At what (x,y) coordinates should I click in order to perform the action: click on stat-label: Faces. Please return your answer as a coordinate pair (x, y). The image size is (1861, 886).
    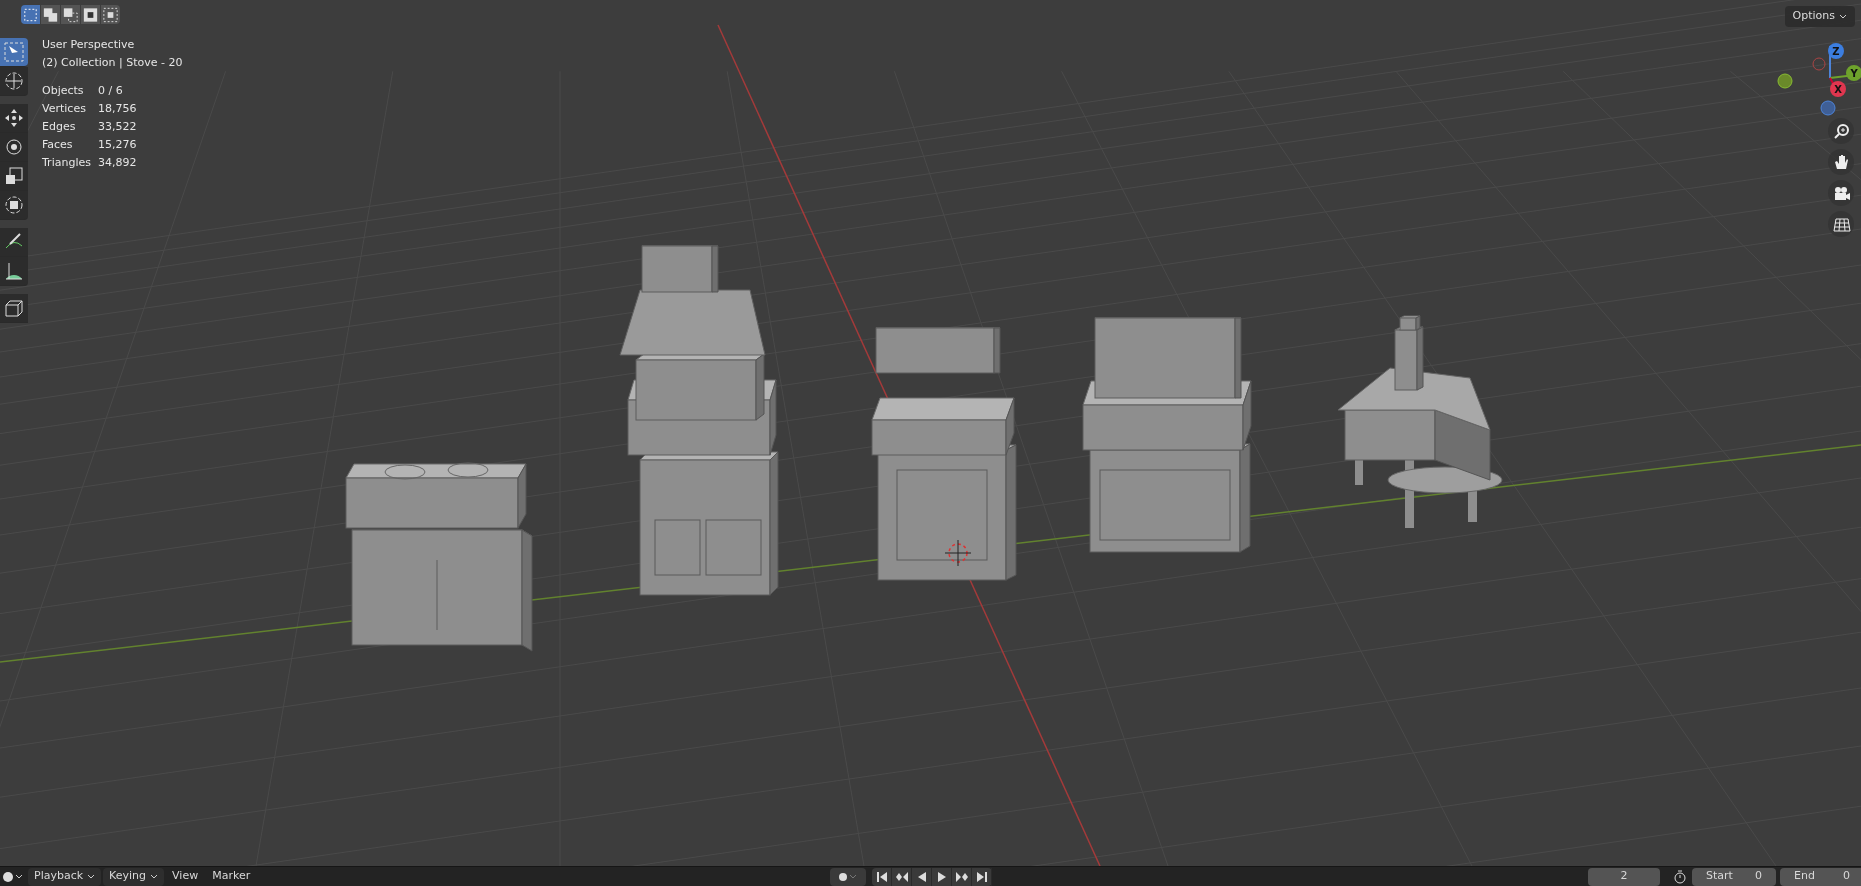
    Looking at the image, I should click on (58, 145).